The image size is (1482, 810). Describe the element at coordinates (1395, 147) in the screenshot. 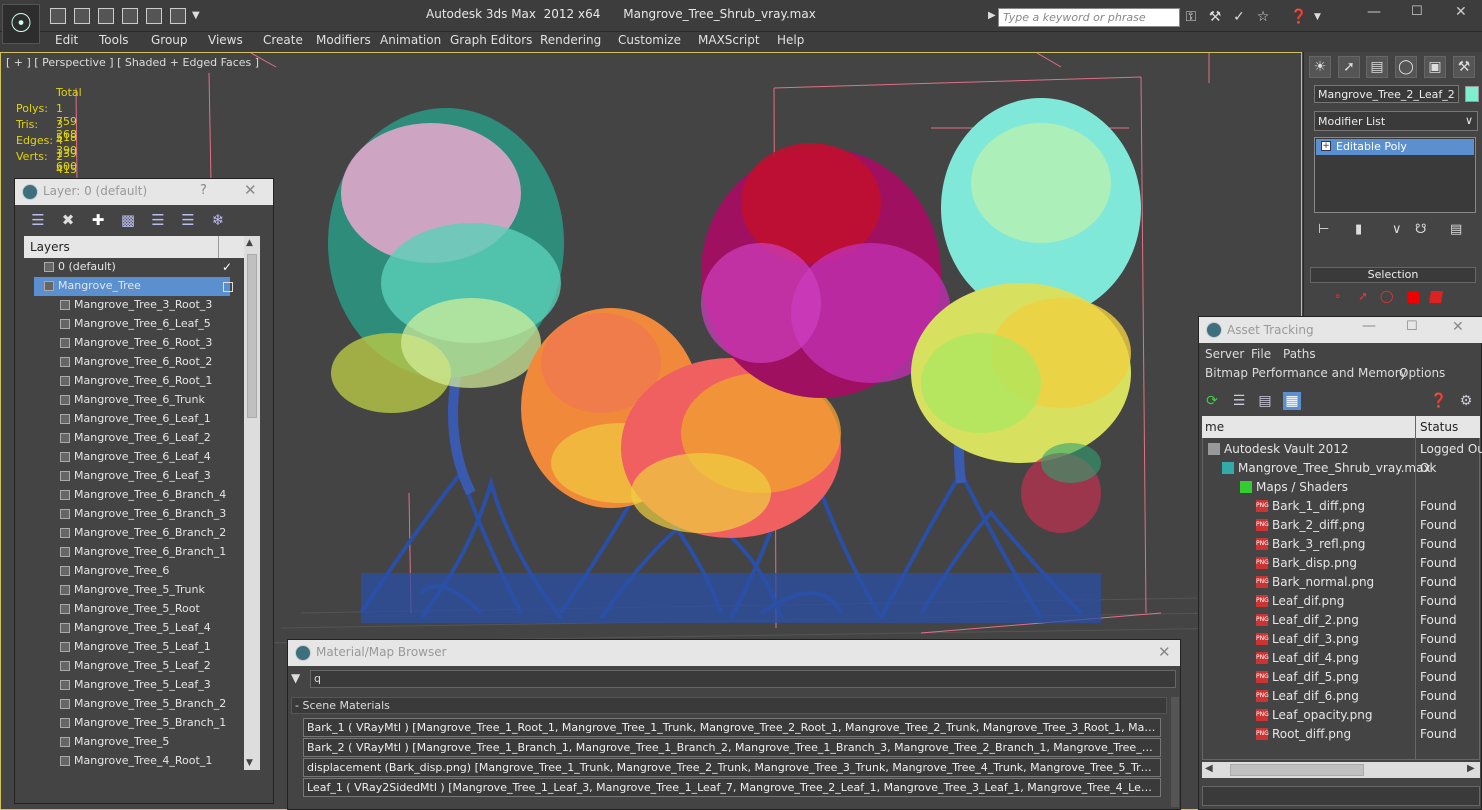

I see `modifier-stack-item-editable-poly: Editable Poly` at that location.